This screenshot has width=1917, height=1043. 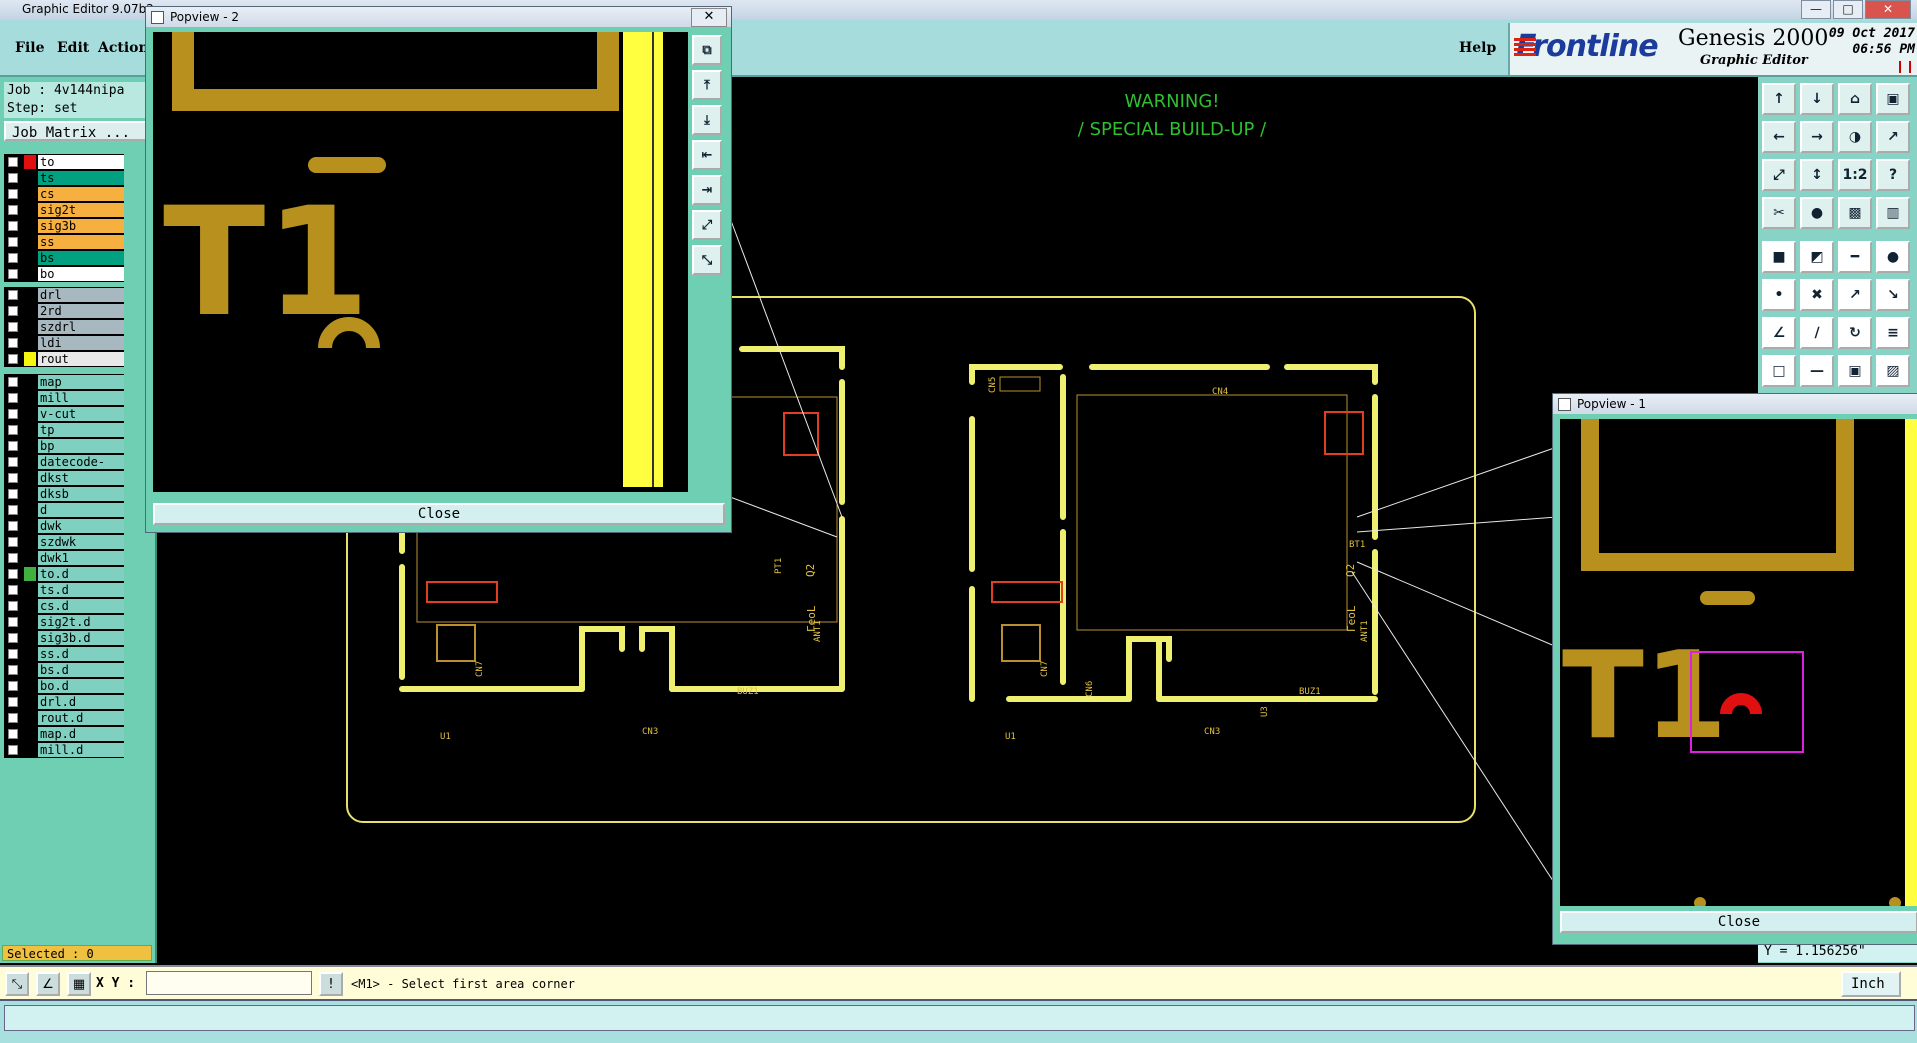 I want to click on layer-row: d, so click(x=64, y=510).